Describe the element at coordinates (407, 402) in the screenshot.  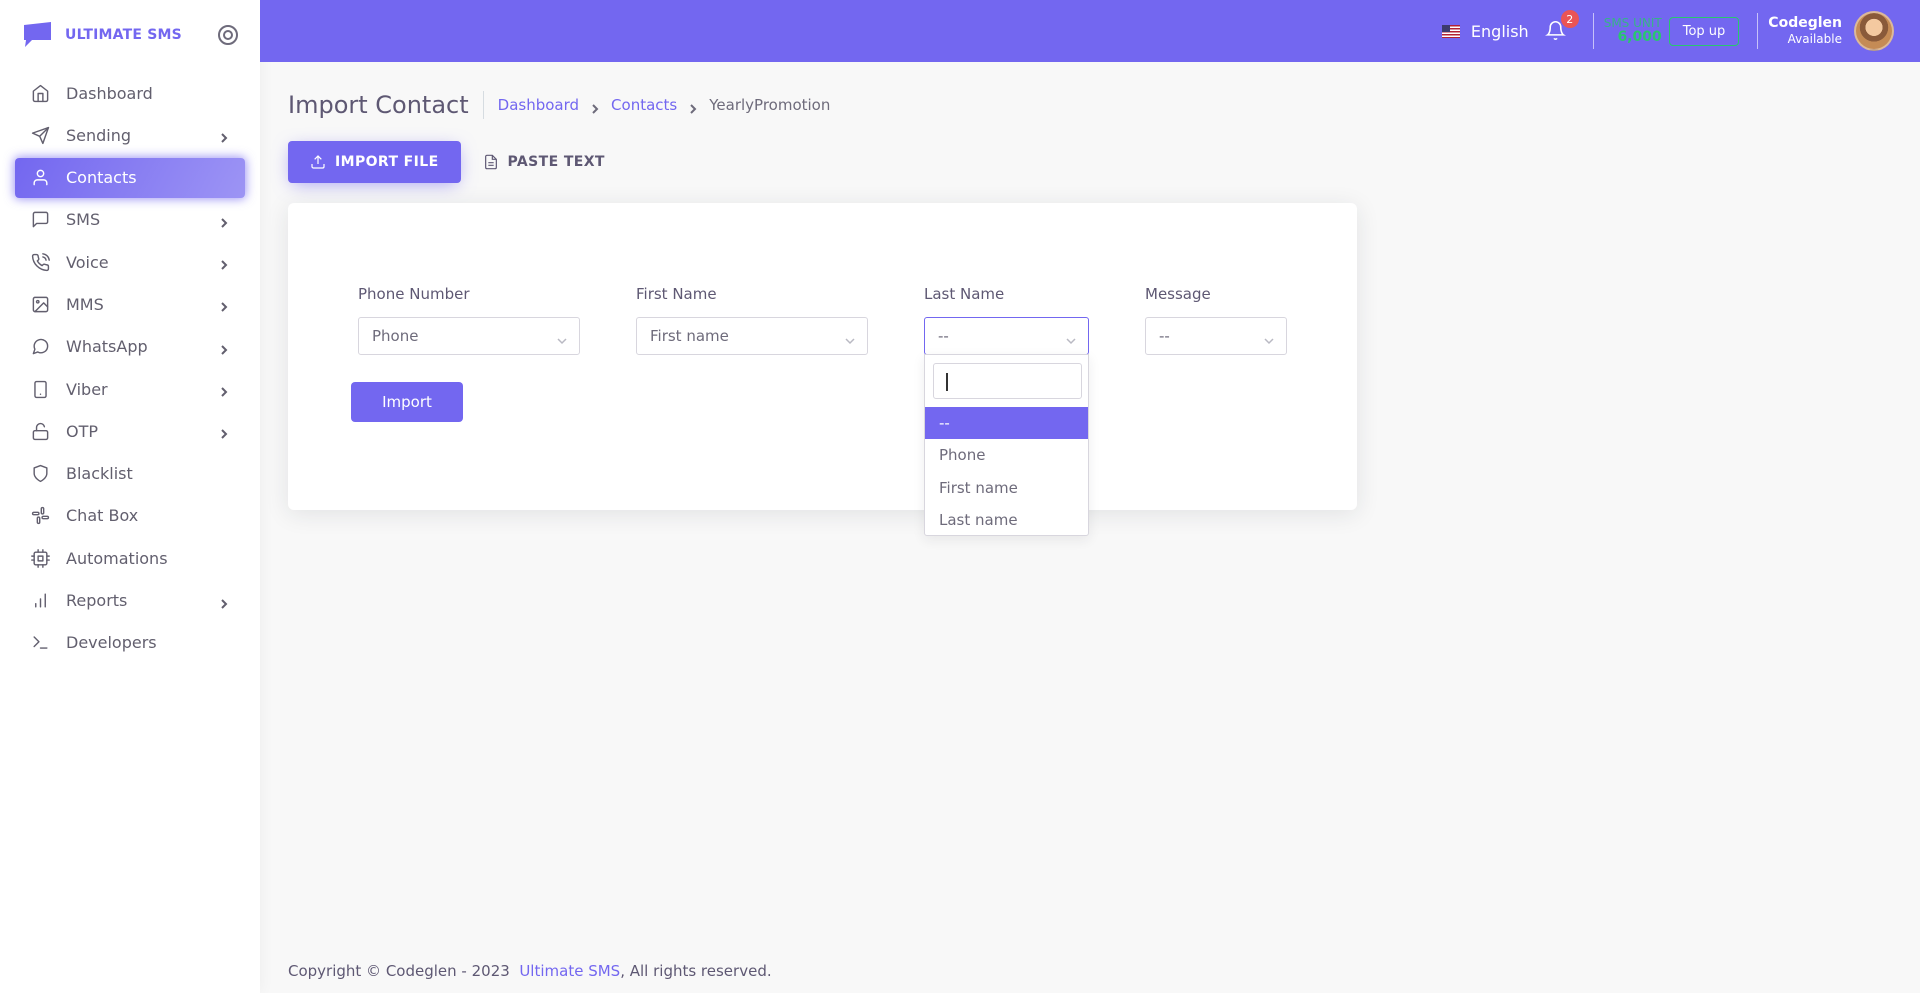
I see `import-button: Import` at that location.